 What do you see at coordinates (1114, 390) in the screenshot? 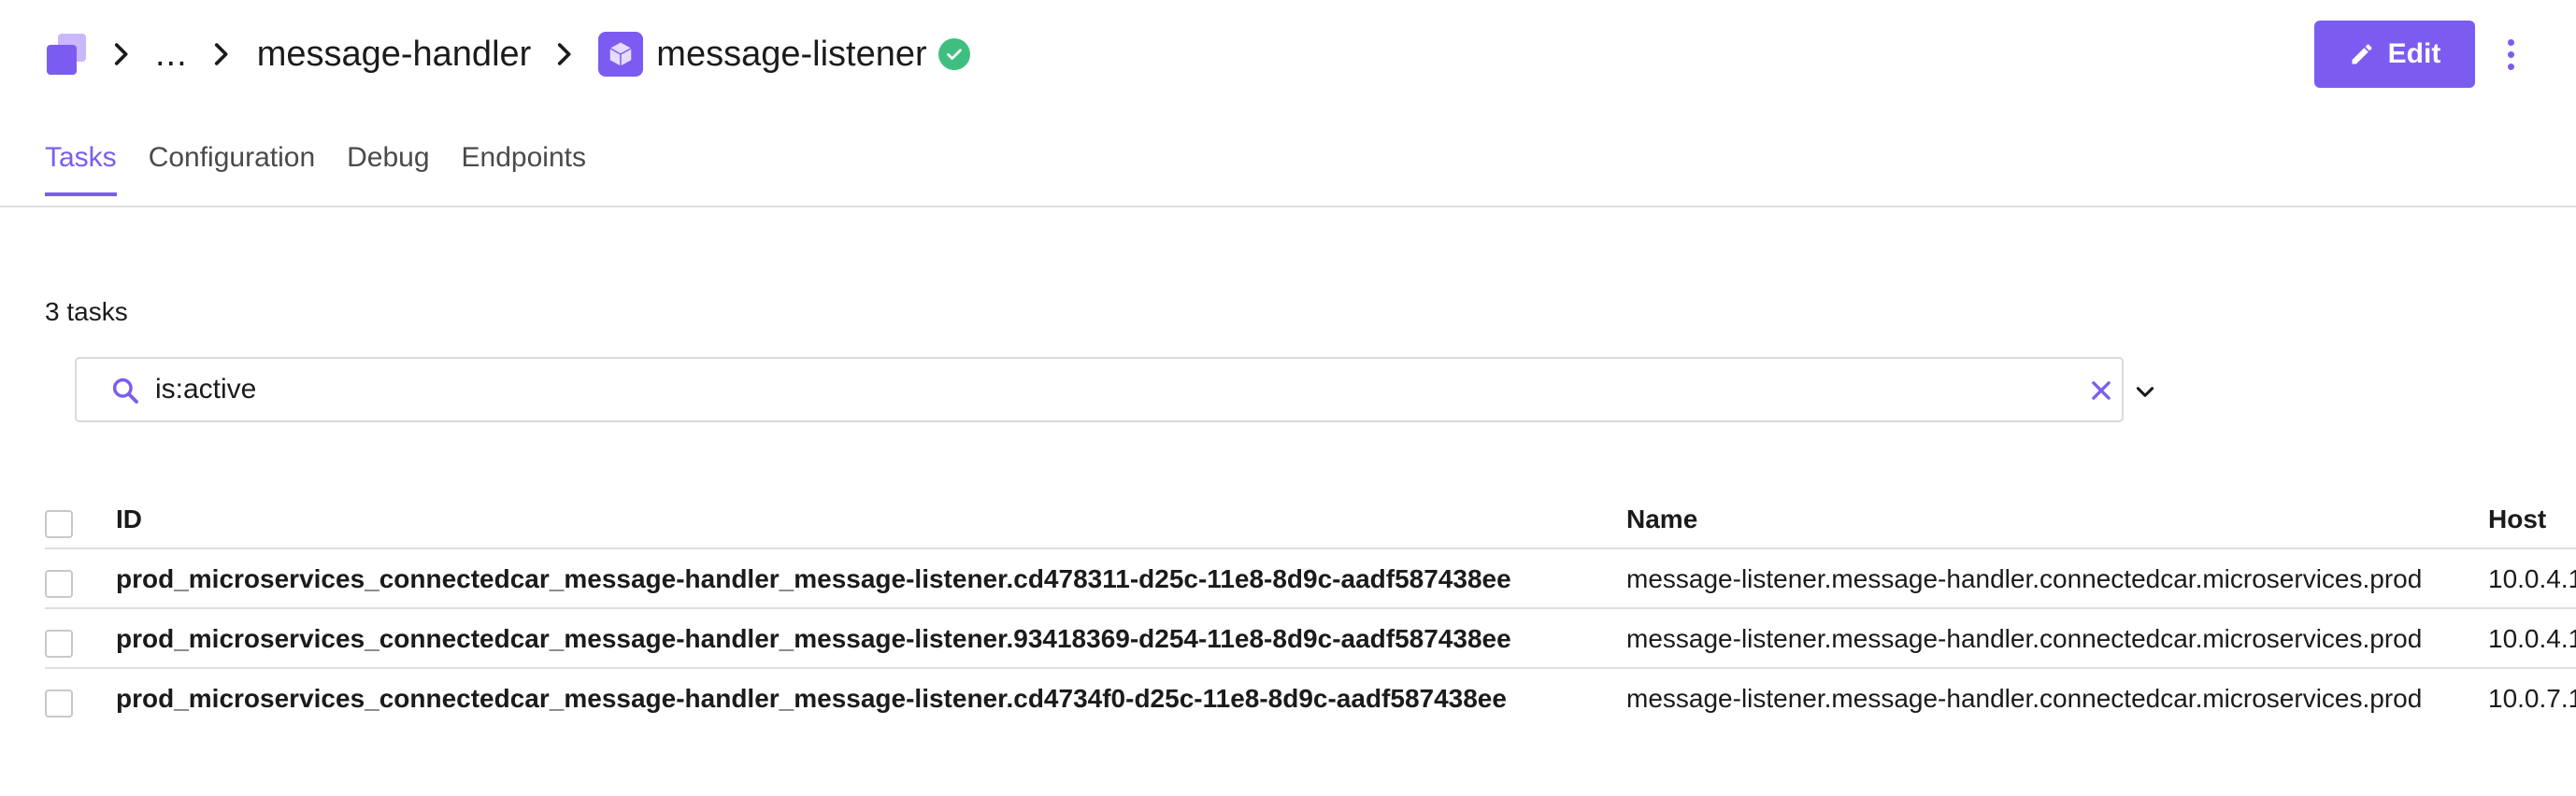
I see `filter-input: is:active` at bounding box center [1114, 390].